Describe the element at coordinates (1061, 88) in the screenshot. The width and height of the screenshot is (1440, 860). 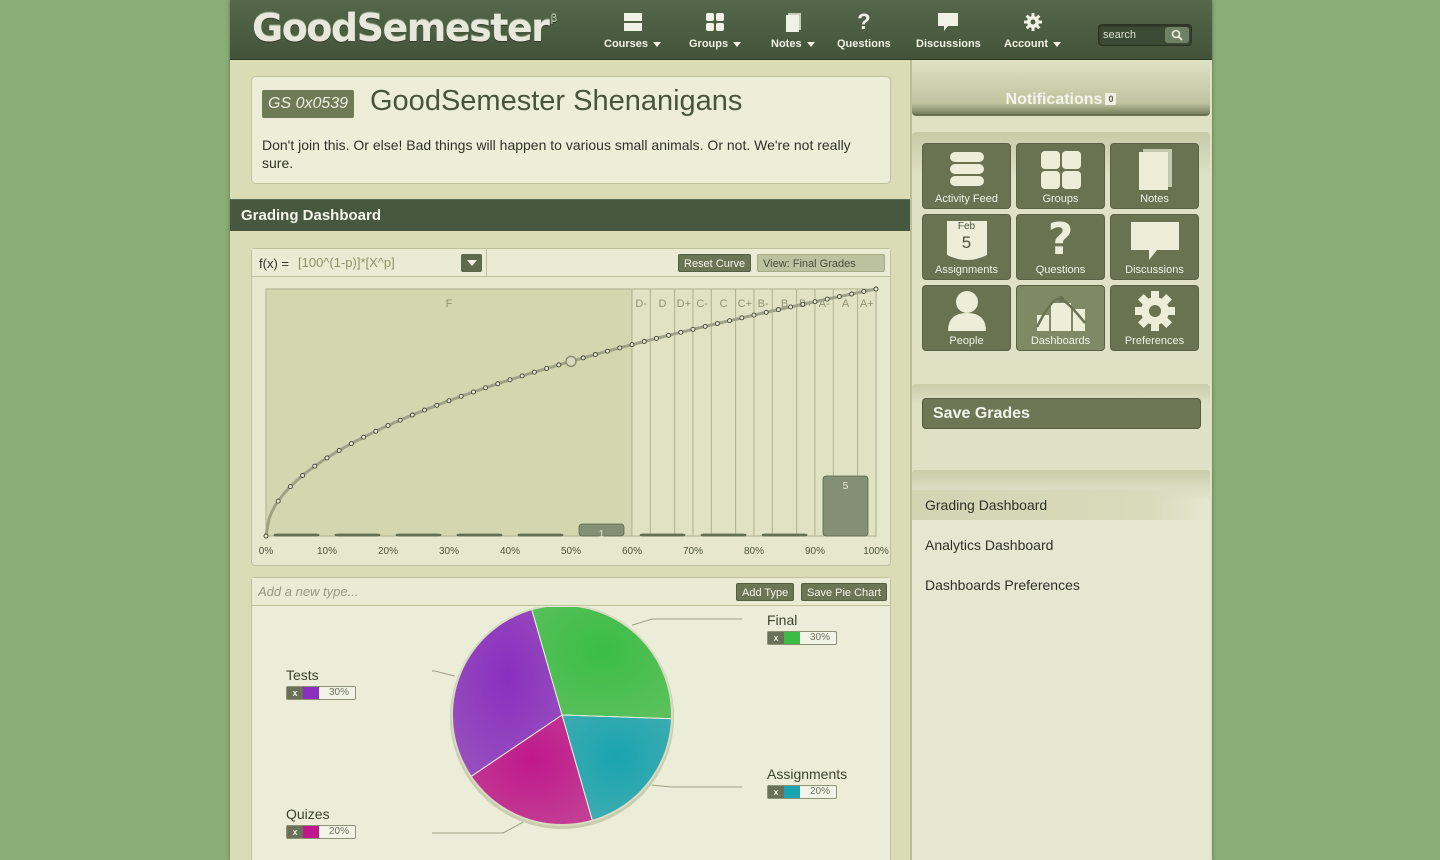
I see `notifications-panel: Notifications 0` at that location.